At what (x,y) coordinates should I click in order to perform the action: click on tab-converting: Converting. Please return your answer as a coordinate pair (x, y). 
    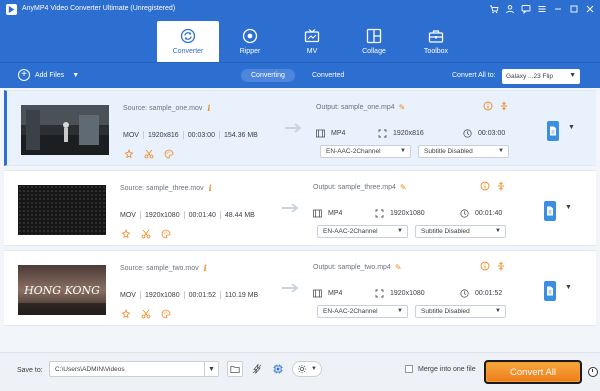
    Looking at the image, I should click on (268, 75).